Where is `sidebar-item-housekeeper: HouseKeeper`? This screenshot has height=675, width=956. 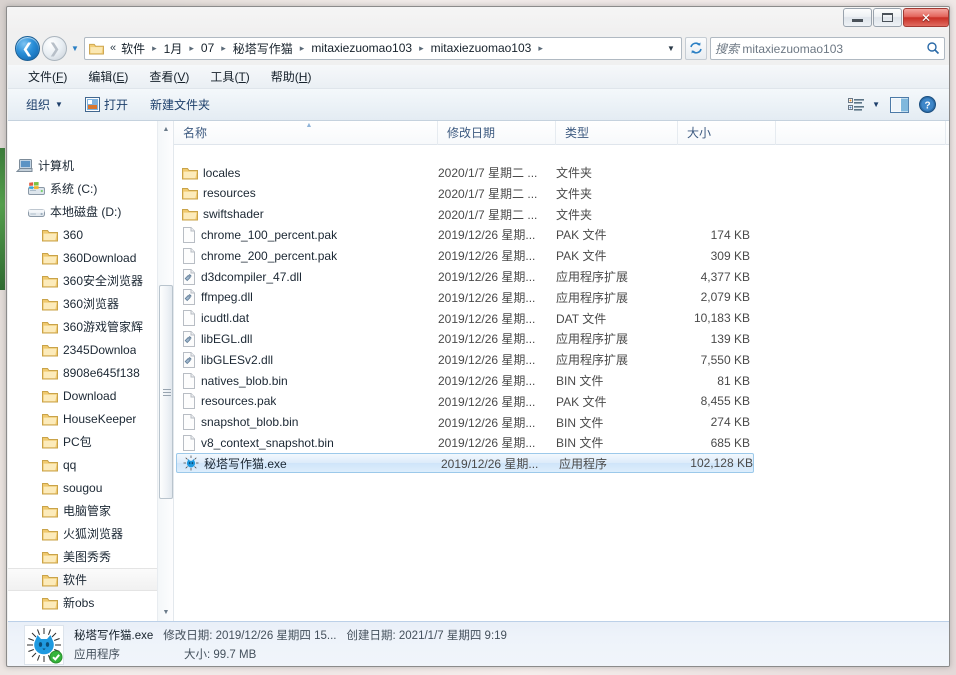 sidebar-item-housekeeper: HouseKeeper is located at coordinates (72, 418).